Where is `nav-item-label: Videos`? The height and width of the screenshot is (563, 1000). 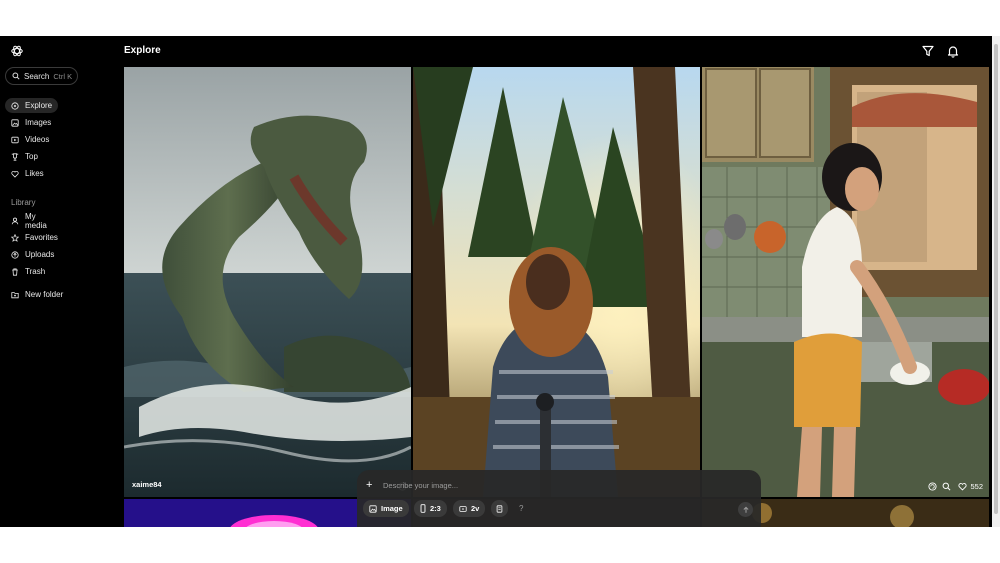
nav-item-label: Videos is located at coordinates (37, 139).